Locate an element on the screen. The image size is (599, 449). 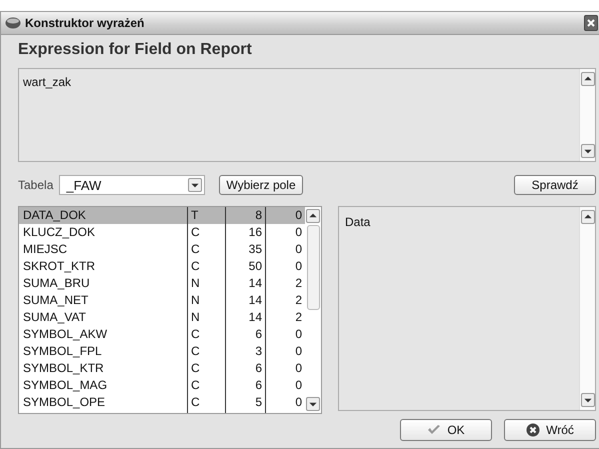
field-row: SKROT_KTR C 50 0 is located at coordinates (162, 266).